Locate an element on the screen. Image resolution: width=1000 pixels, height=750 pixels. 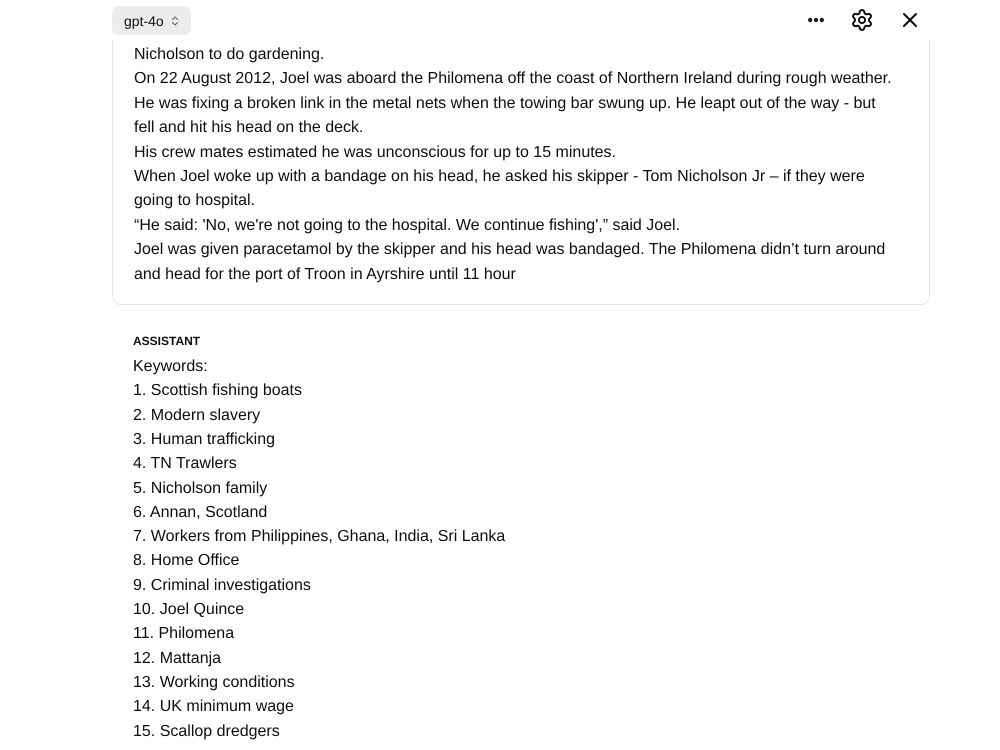
keyword-item: 11. Philomena is located at coordinates (183, 634).